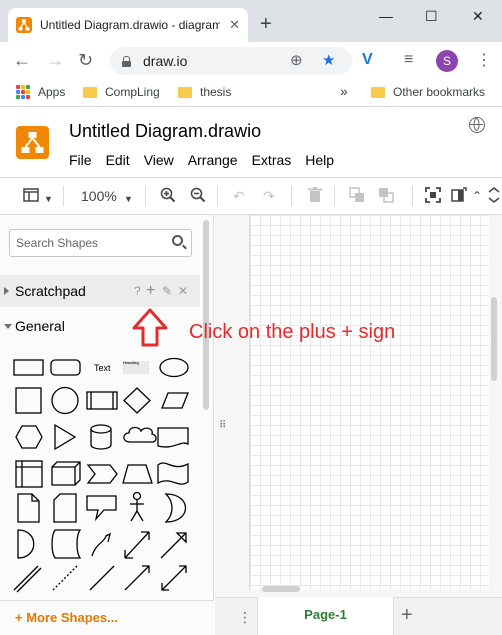 The width and height of the screenshot is (502, 635). Describe the element at coordinates (65, 400) in the screenshot. I see `shape-circle` at that location.